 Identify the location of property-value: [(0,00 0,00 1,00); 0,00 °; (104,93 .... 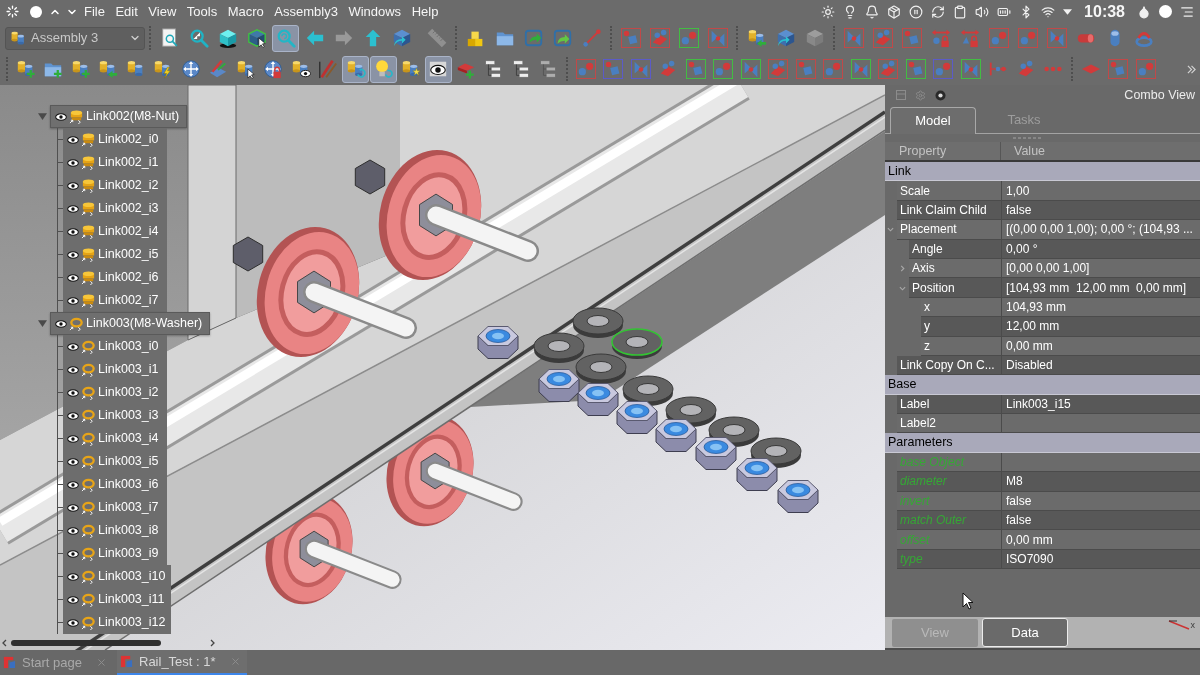
(1100, 230).